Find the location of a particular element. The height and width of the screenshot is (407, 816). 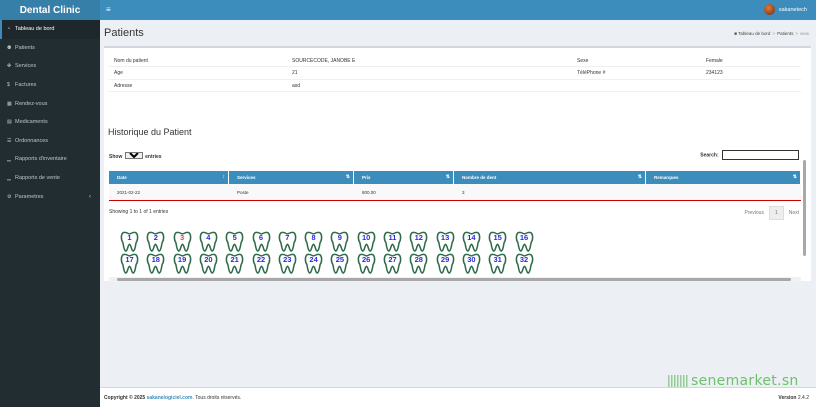

tooth-number: 14 is located at coordinates (471, 237).